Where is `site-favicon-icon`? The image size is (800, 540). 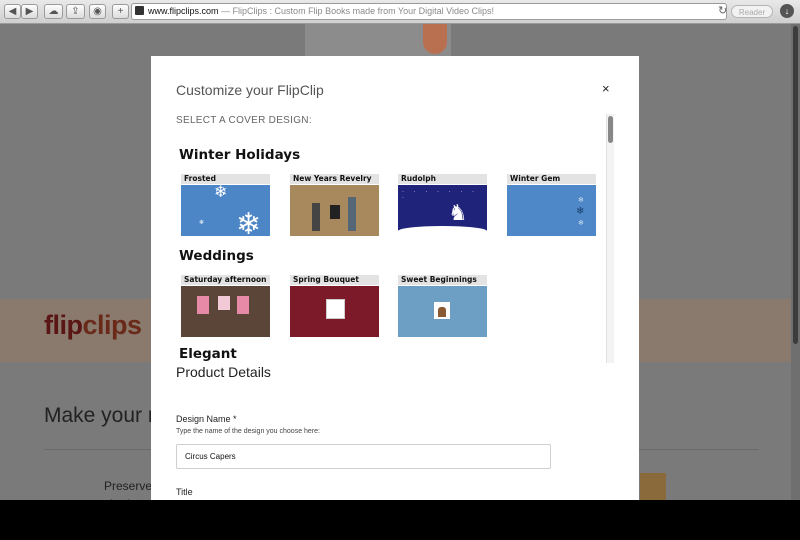
site-favicon-icon is located at coordinates (139, 10).